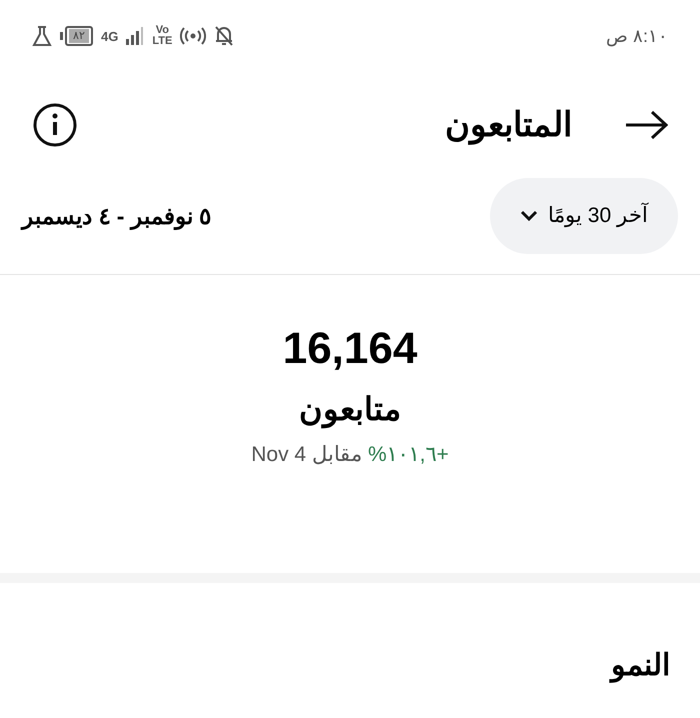 The image size is (700, 718). Describe the element at coordinates (637, 36) in the screenshot. I see `status-time: ٨:١٠ ص` at that location.